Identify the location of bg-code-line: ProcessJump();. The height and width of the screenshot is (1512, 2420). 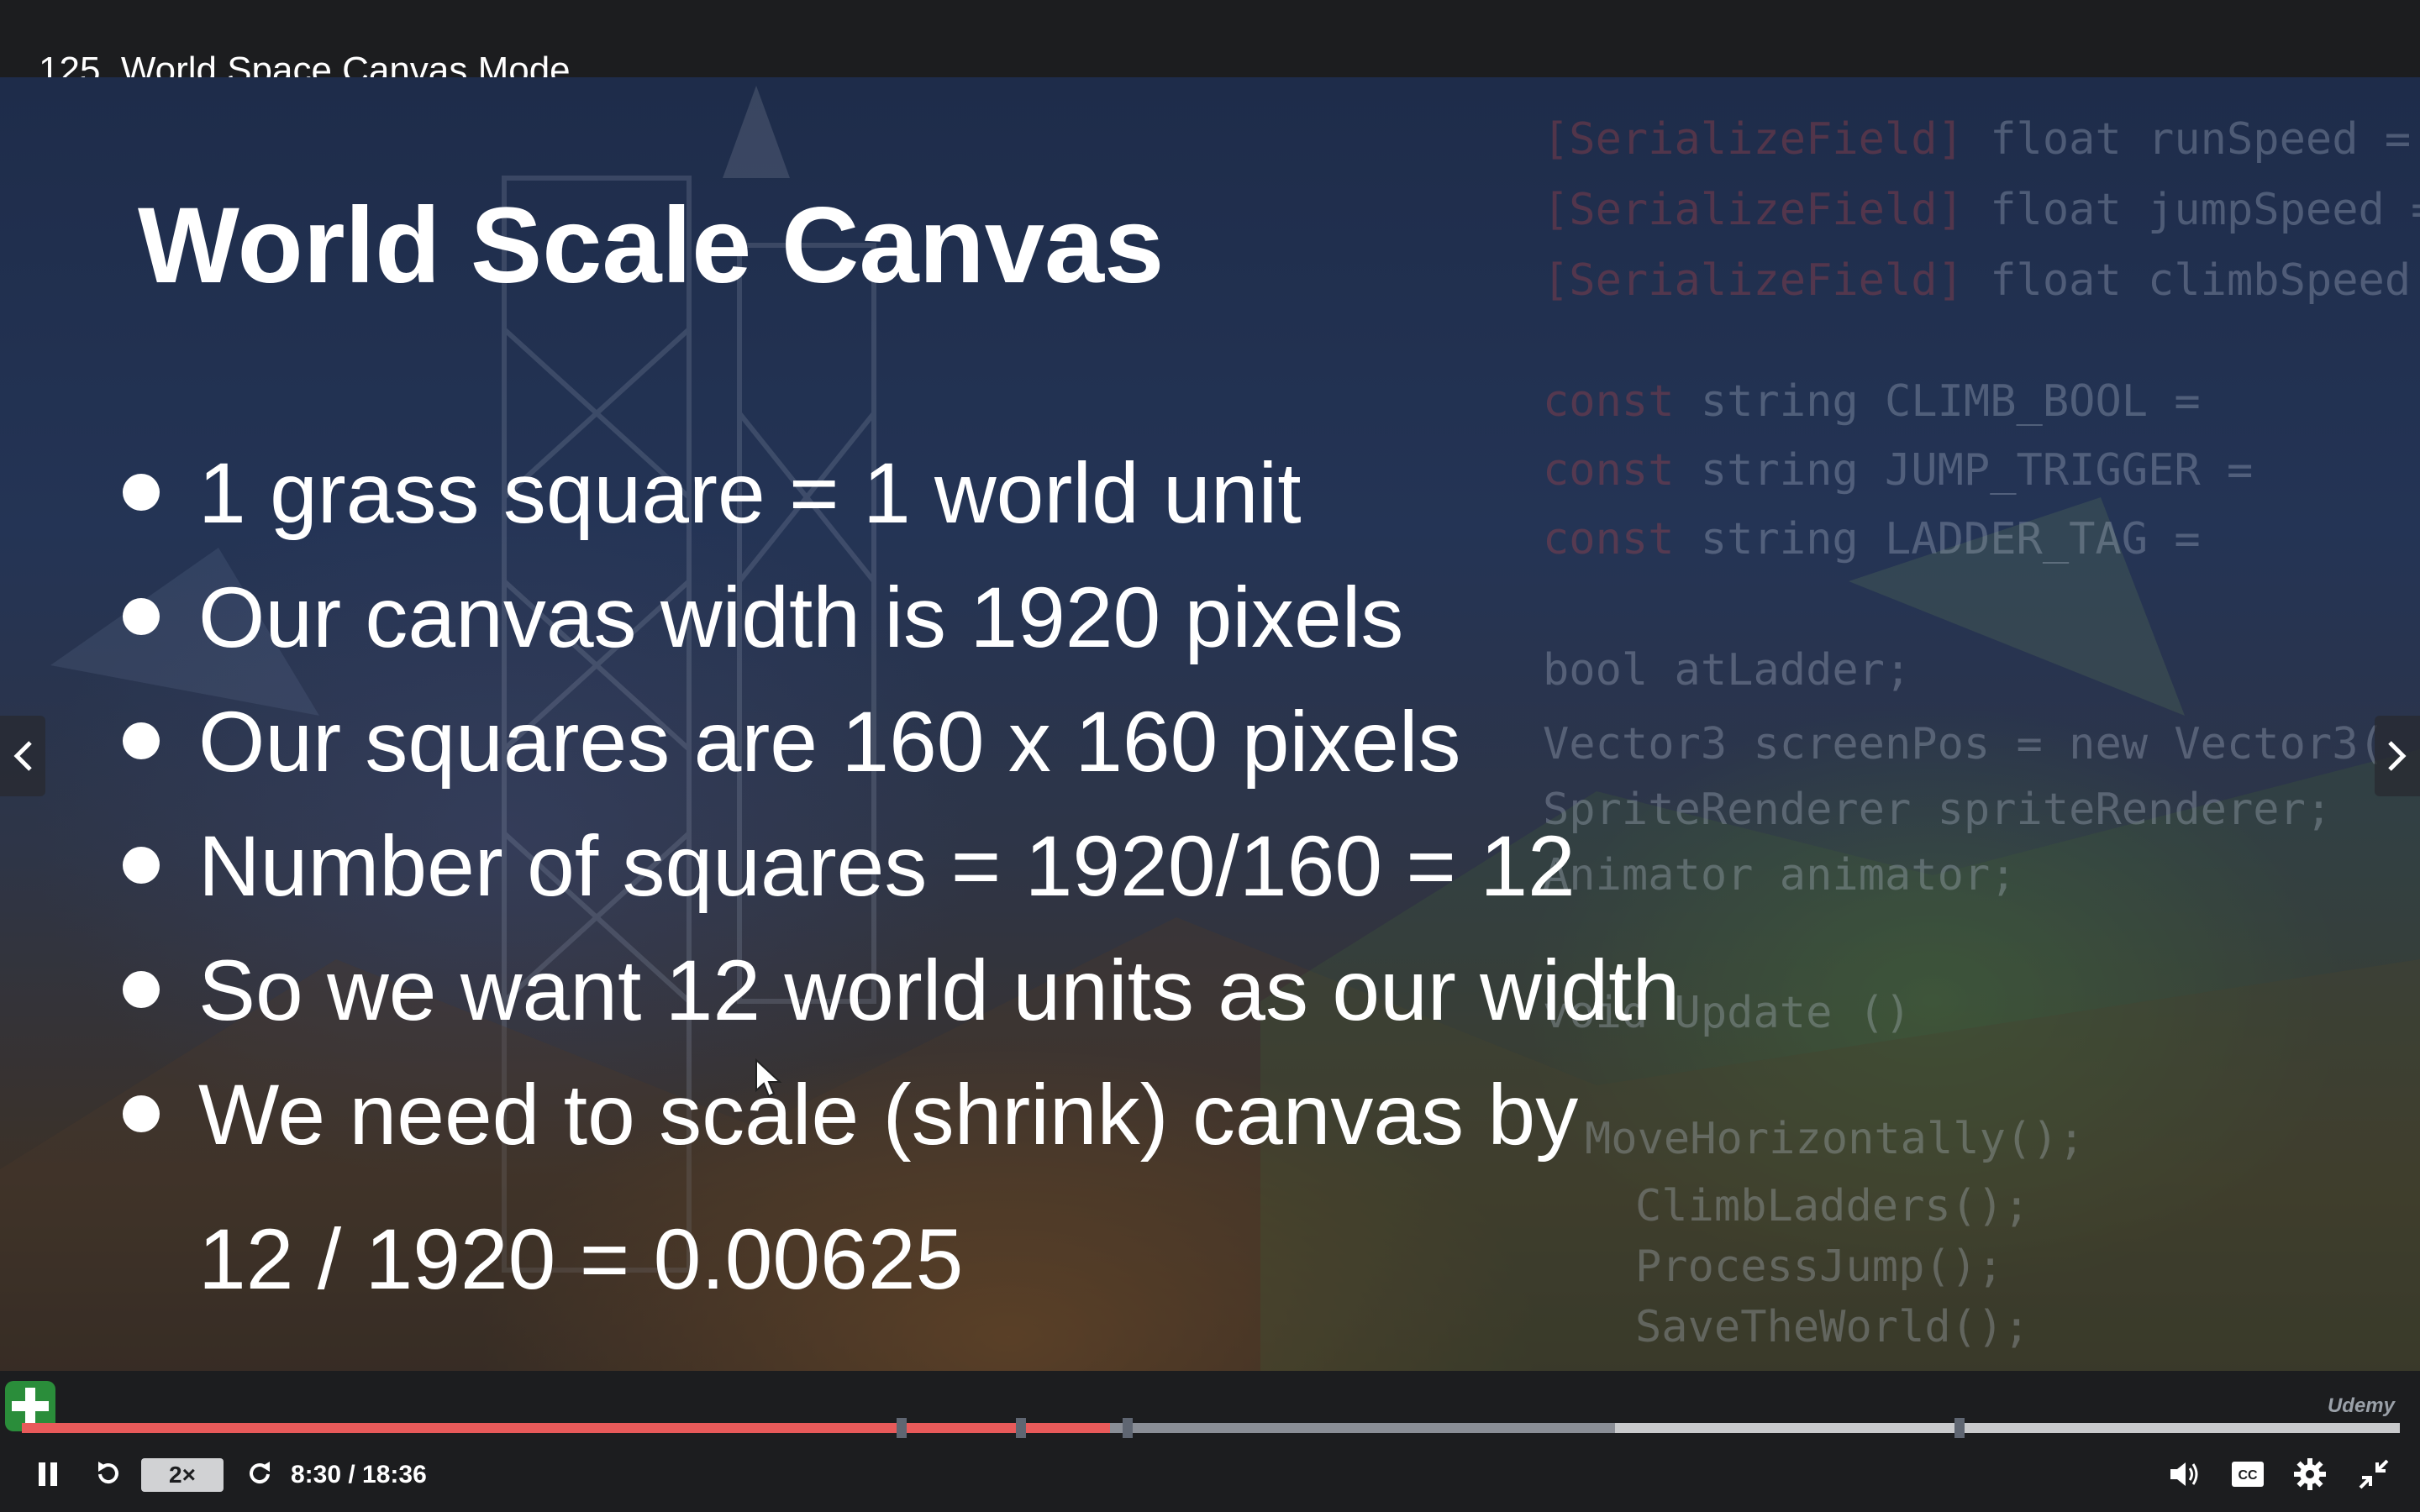
(1819, 1267).